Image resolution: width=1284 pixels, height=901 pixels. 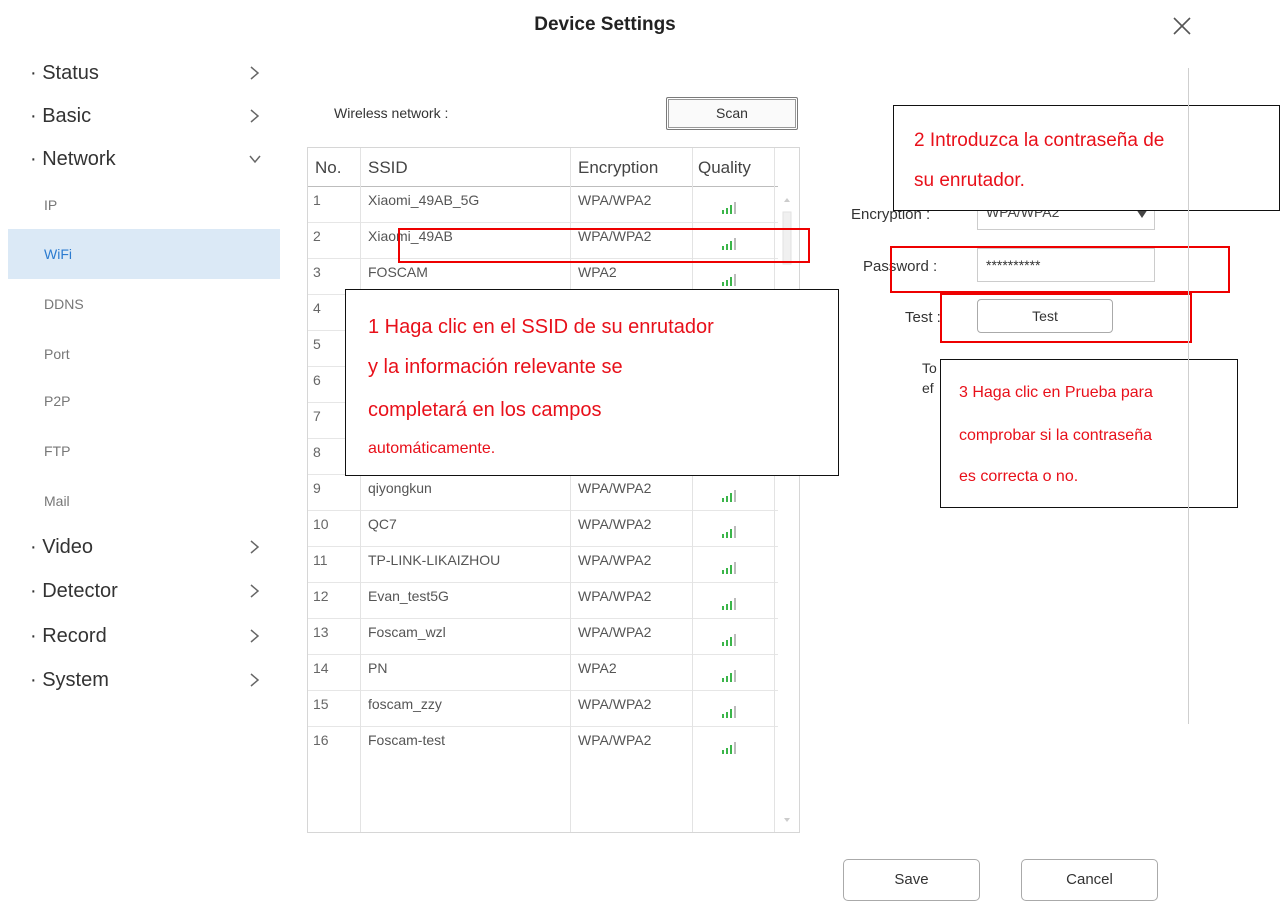 What do you see at coordinates (320, 560) in the screenshot?
I see `row-number: 11` at bounding box center [320, 560].